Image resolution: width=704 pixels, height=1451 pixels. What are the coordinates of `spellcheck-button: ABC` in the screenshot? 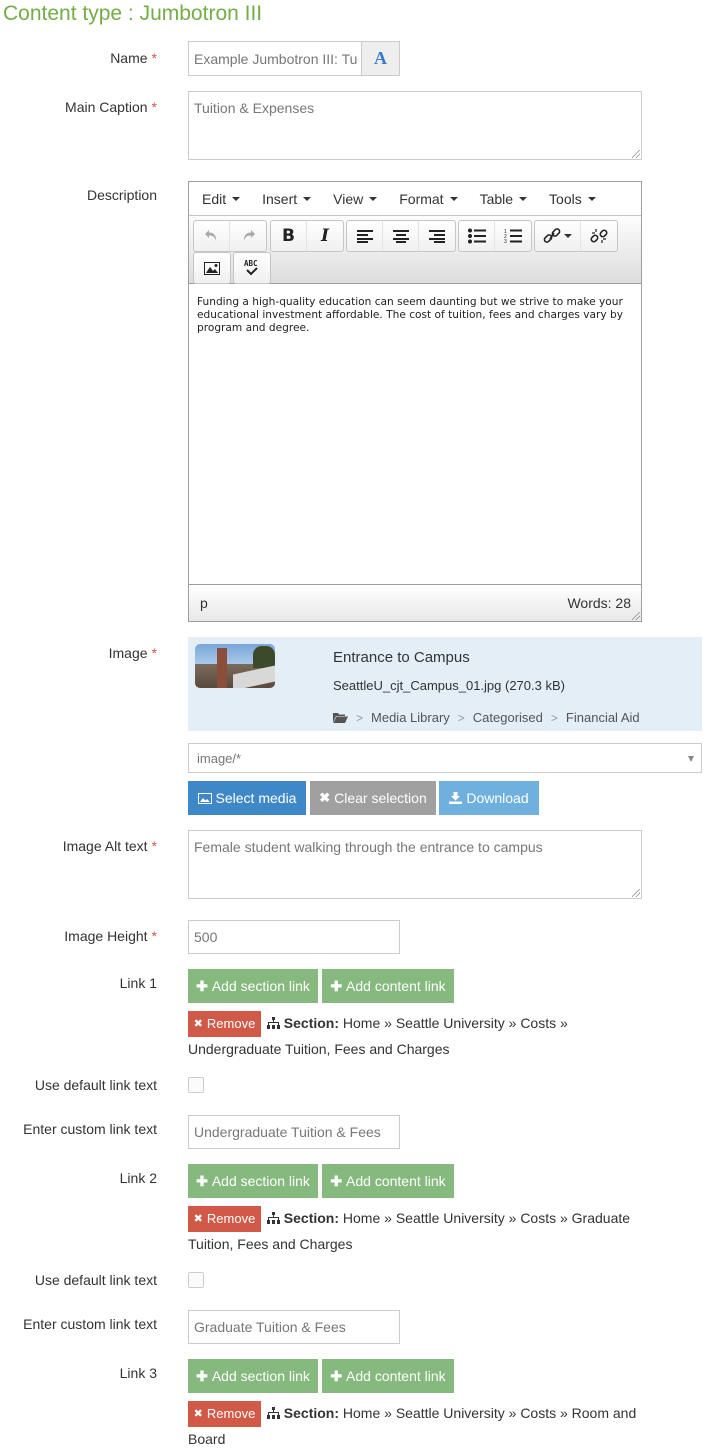 It's located at (252, 268).